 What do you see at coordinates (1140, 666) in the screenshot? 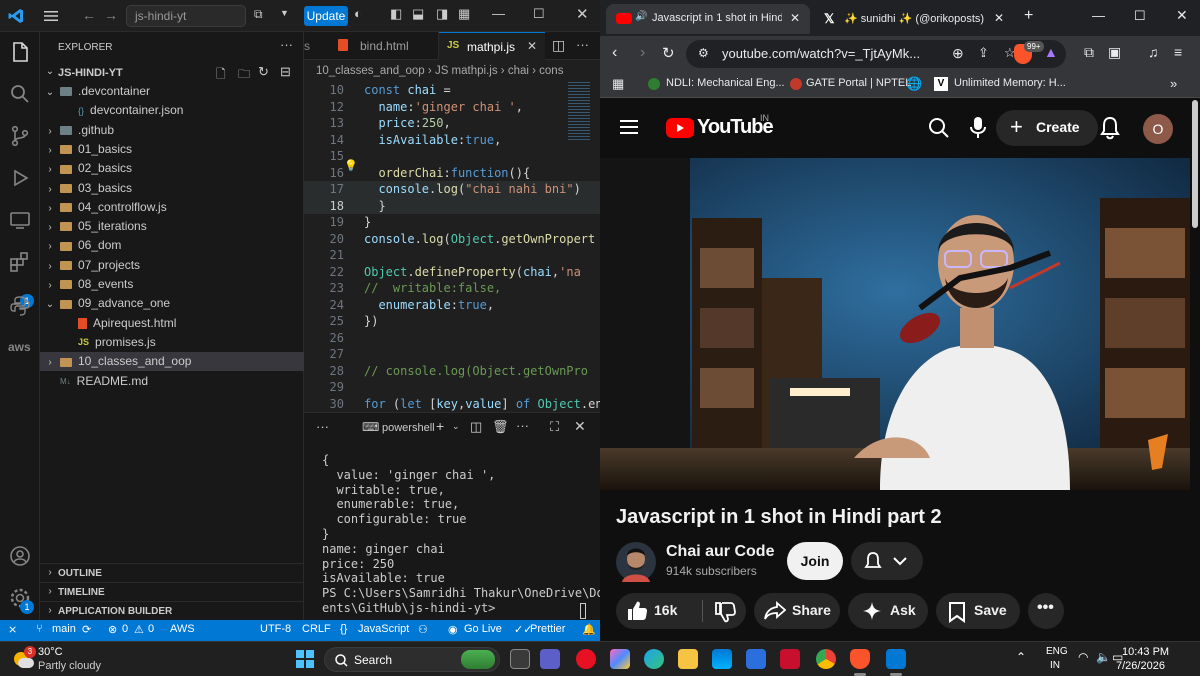
I see `clock-date: 7/26/2026` at bounding box center [1140, 666].